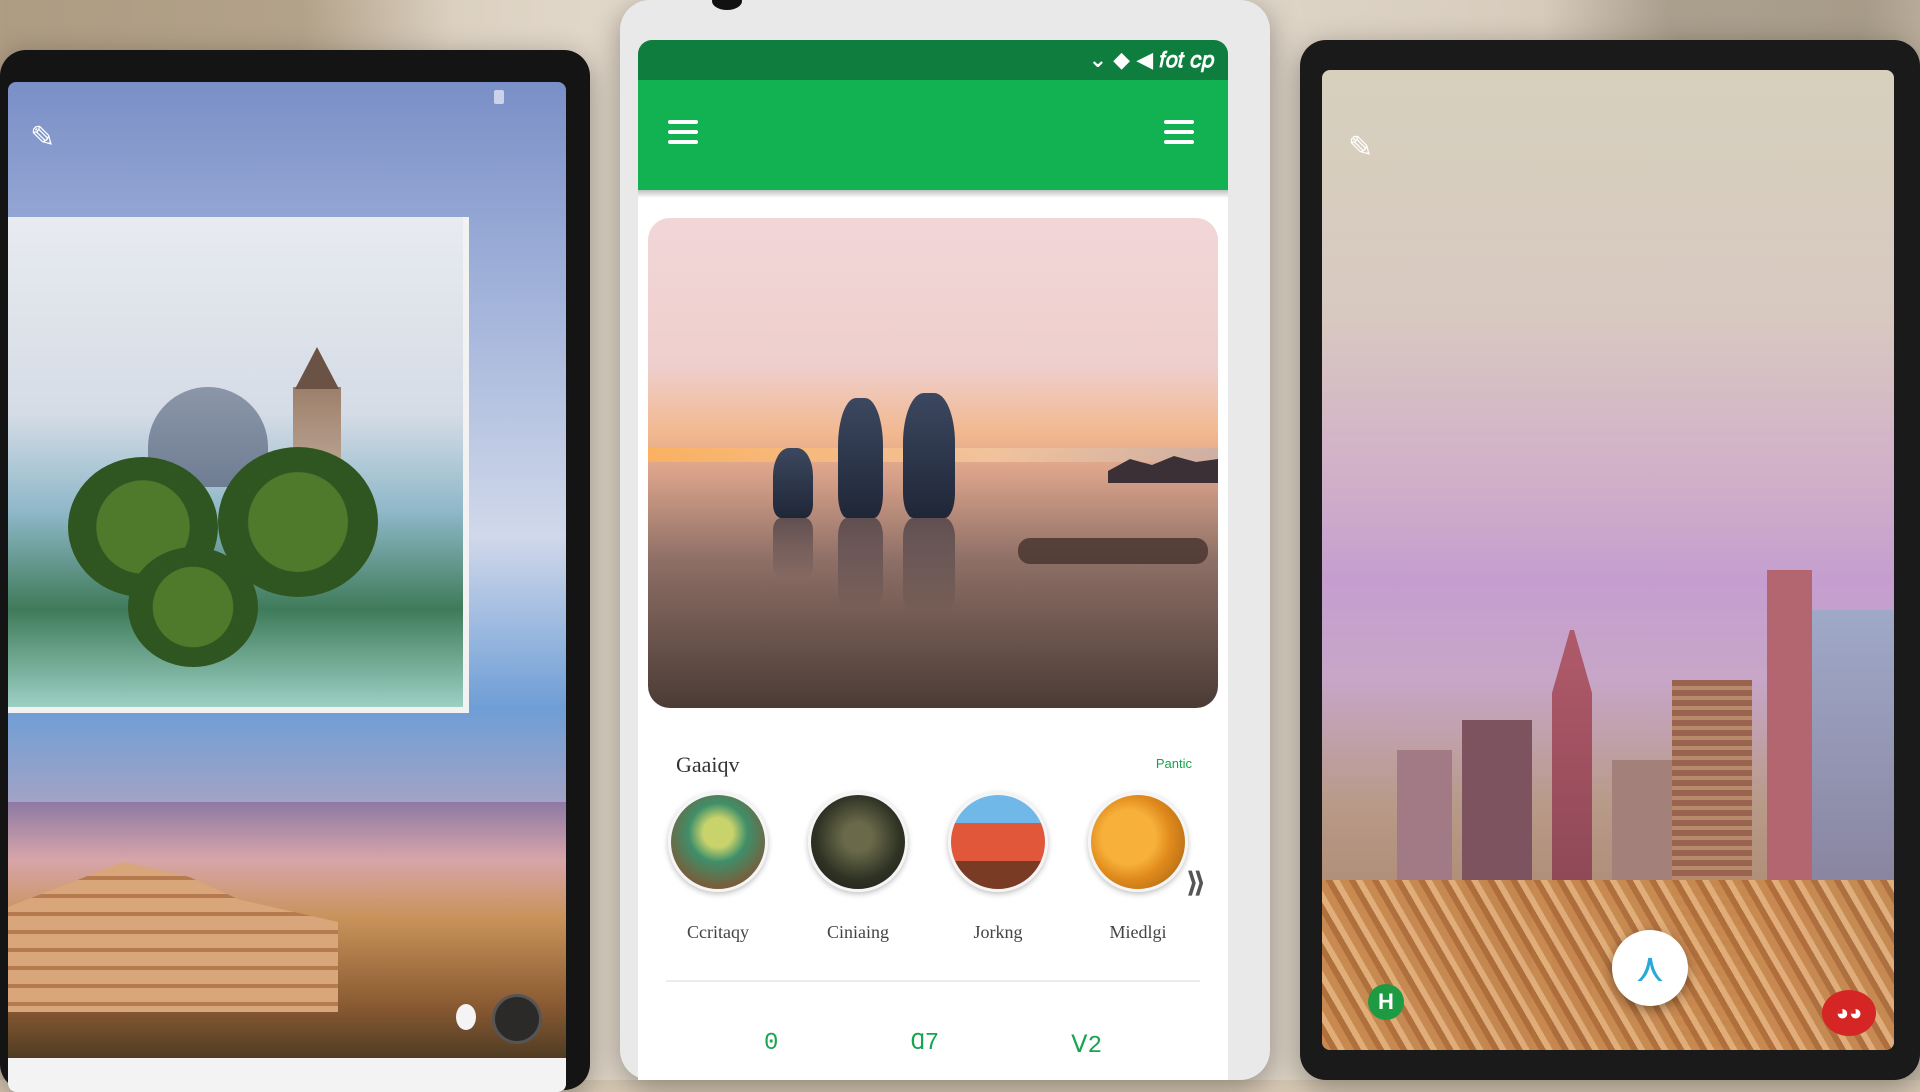 The height and width of the screenshot is (1092, 1920). Describe the element at coordinates (1386, 1002) in the screenshot. I see `h-badge: H` at that location.